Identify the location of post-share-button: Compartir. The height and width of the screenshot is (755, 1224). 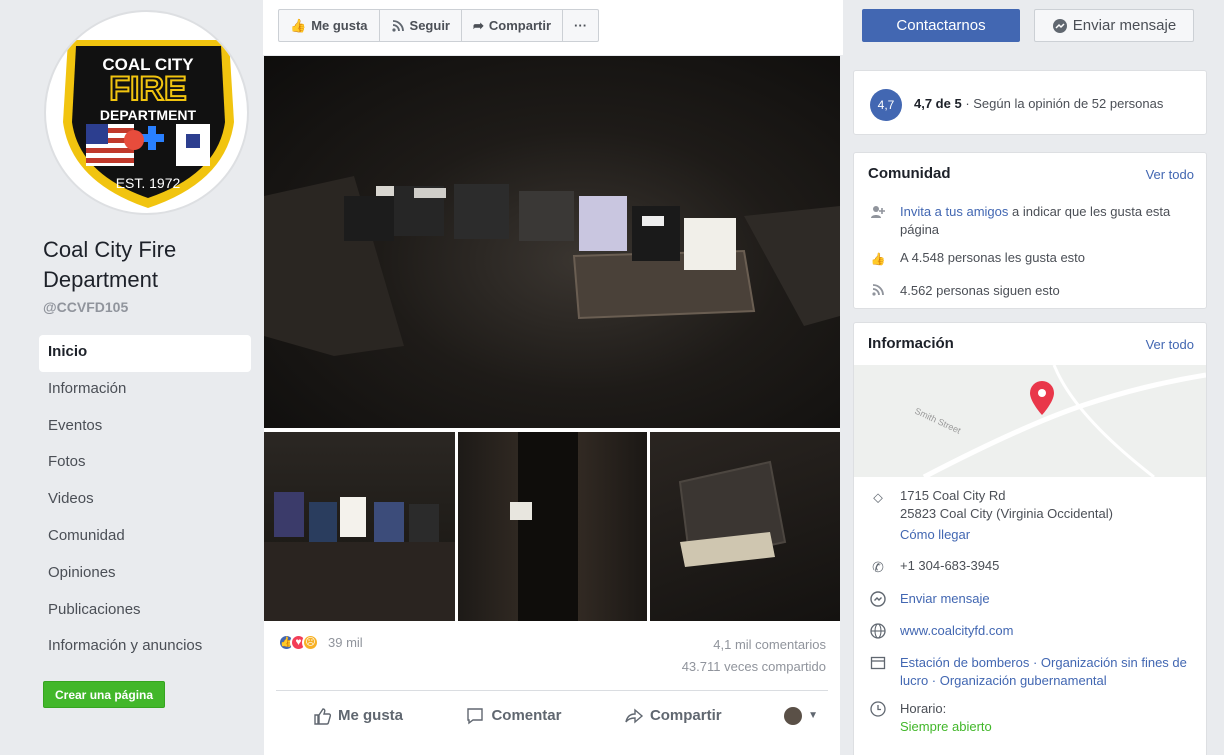
(673, 716).